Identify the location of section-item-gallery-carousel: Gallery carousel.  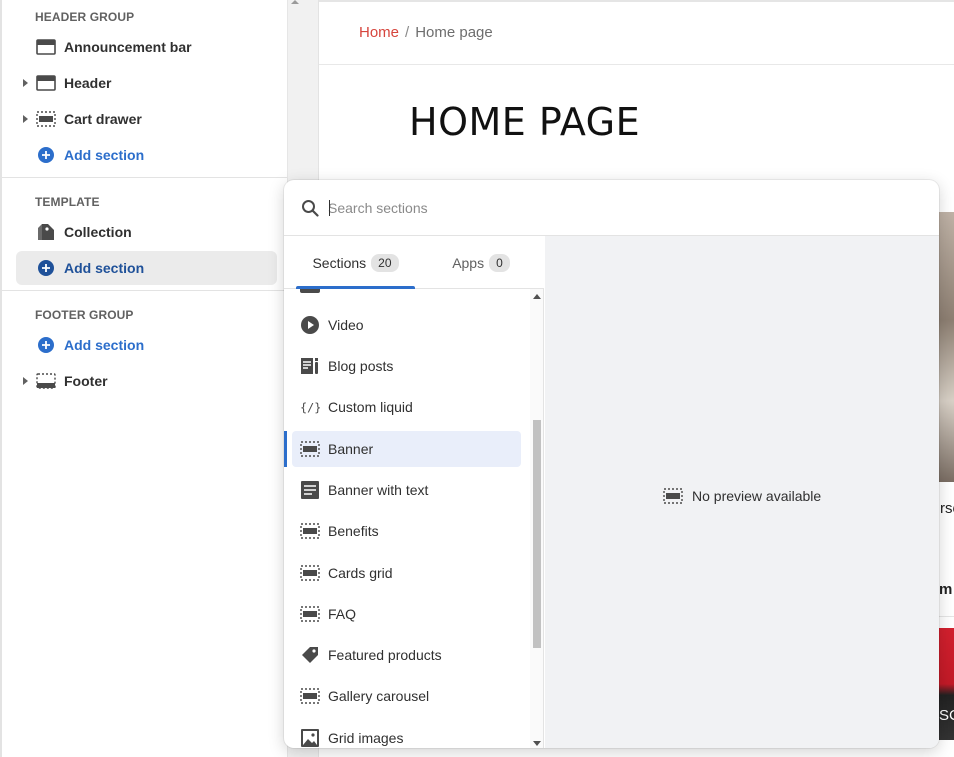
(406, 696).